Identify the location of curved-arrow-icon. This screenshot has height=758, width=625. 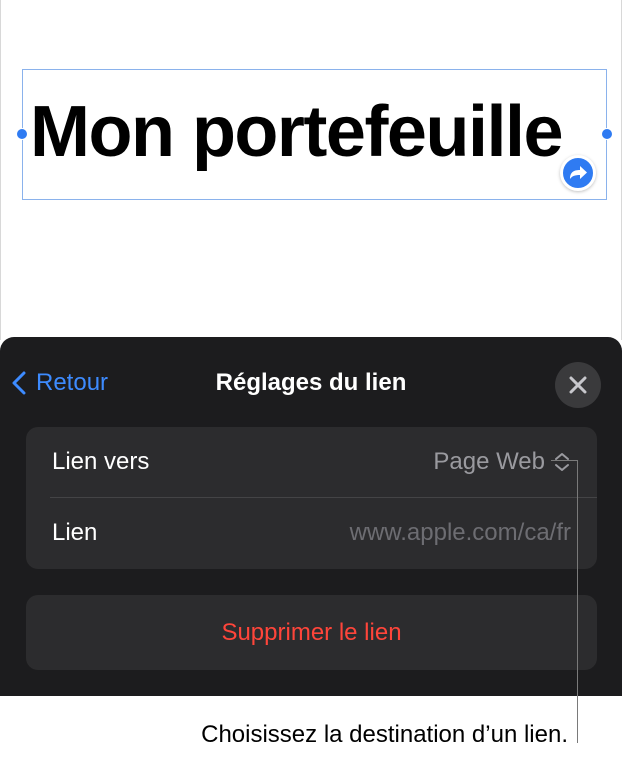
(578, 172).